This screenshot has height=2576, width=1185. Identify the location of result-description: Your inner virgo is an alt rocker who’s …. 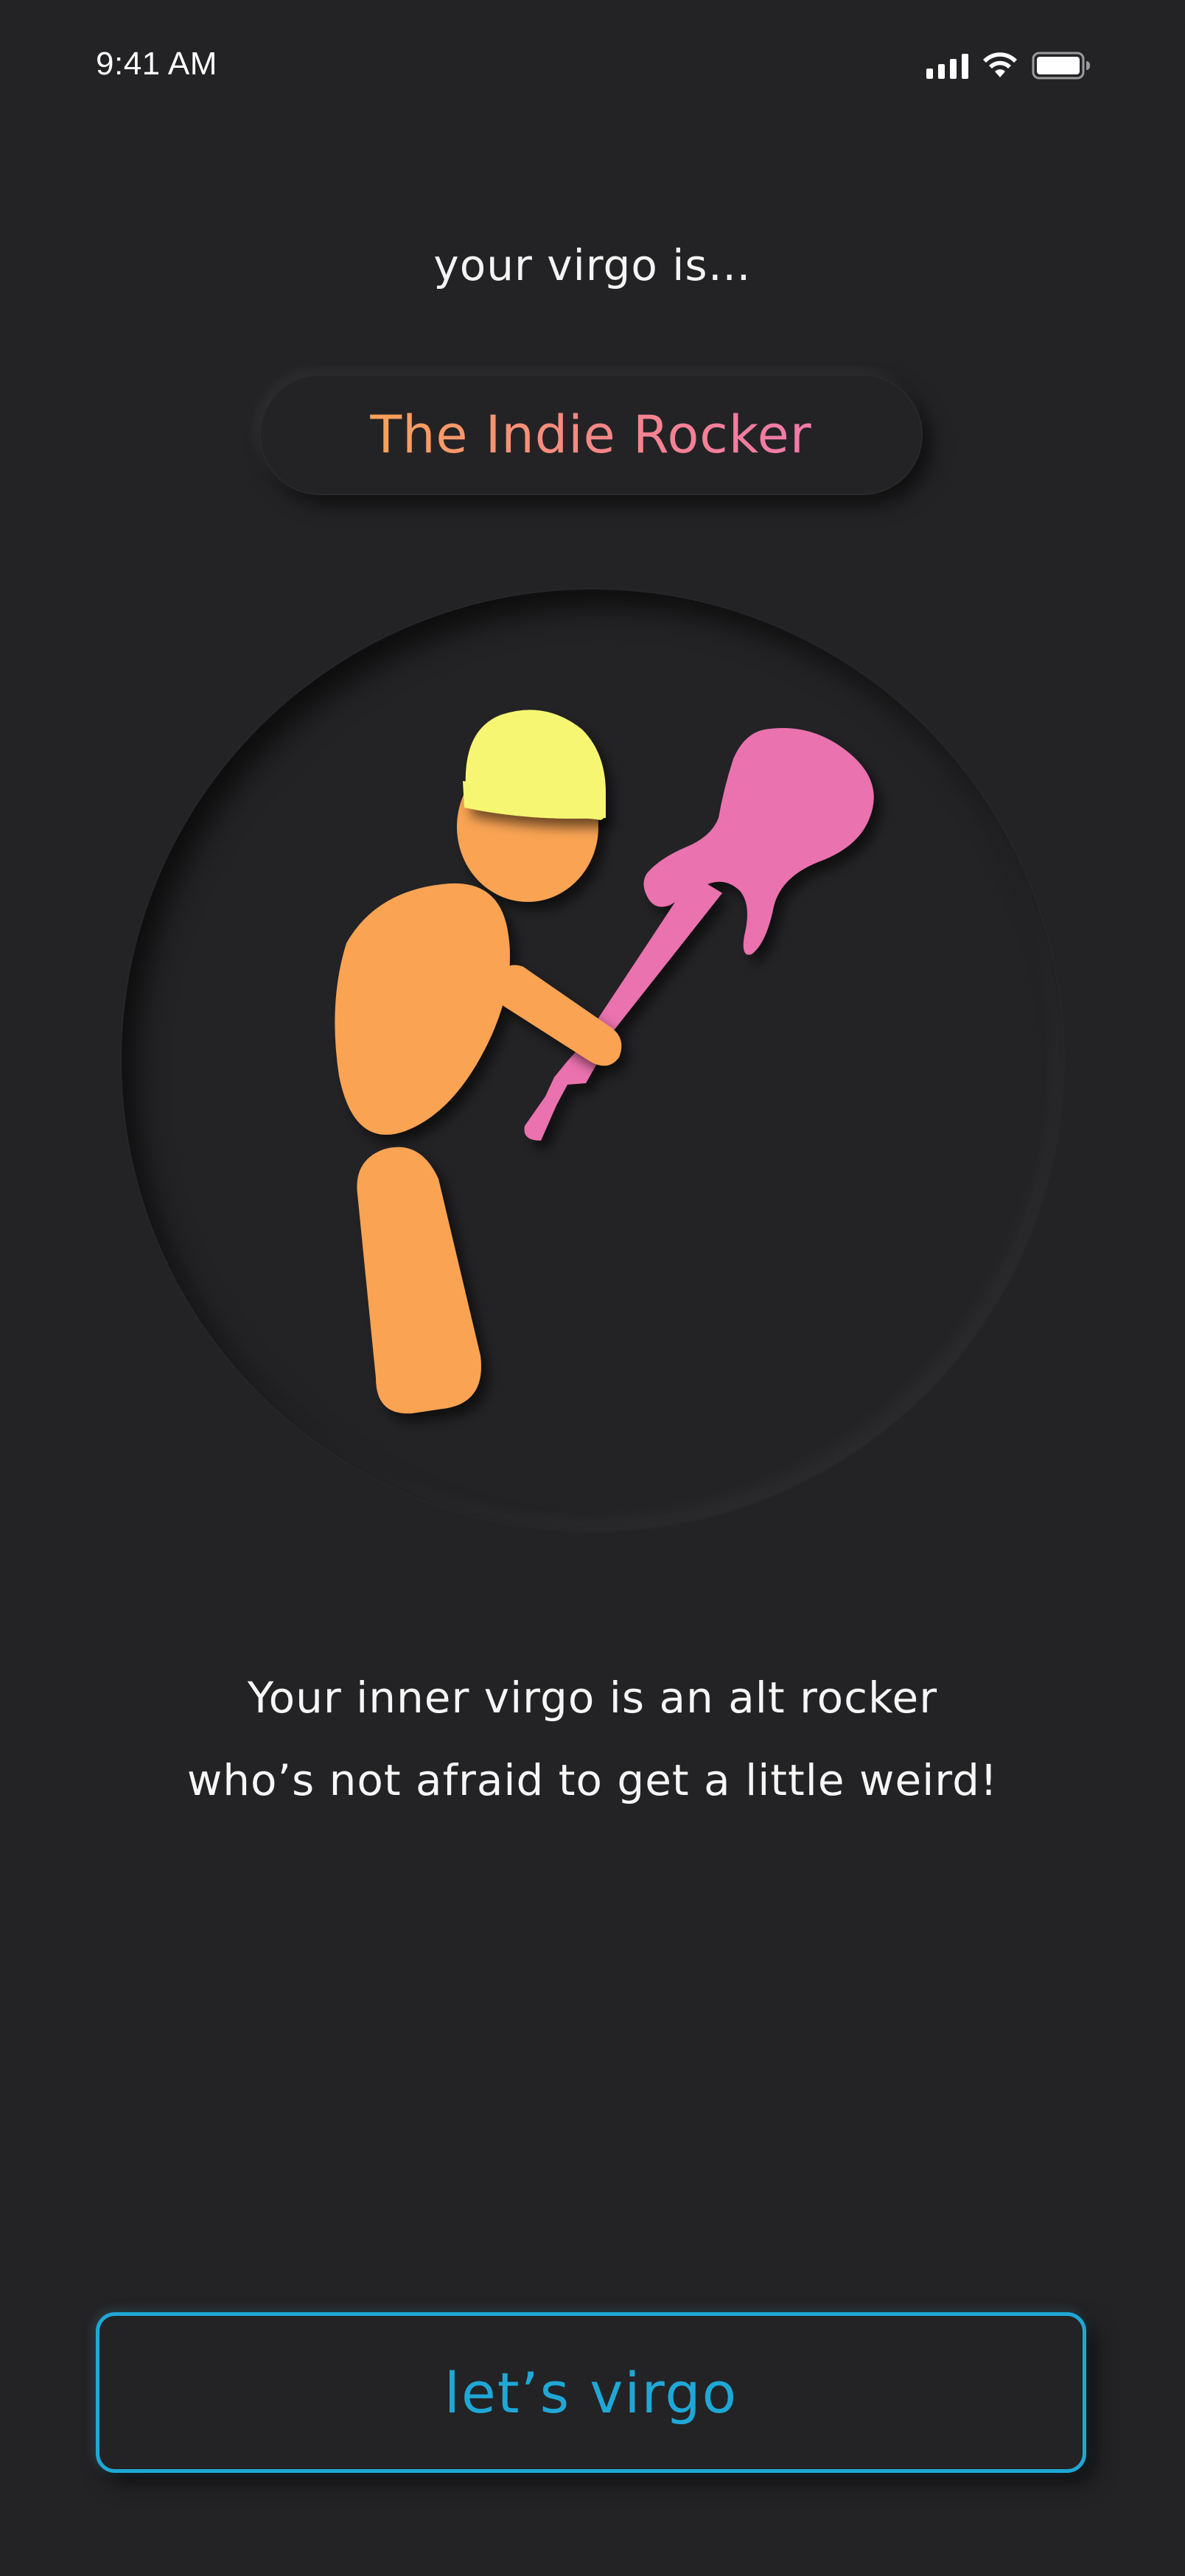
(592, 1738).